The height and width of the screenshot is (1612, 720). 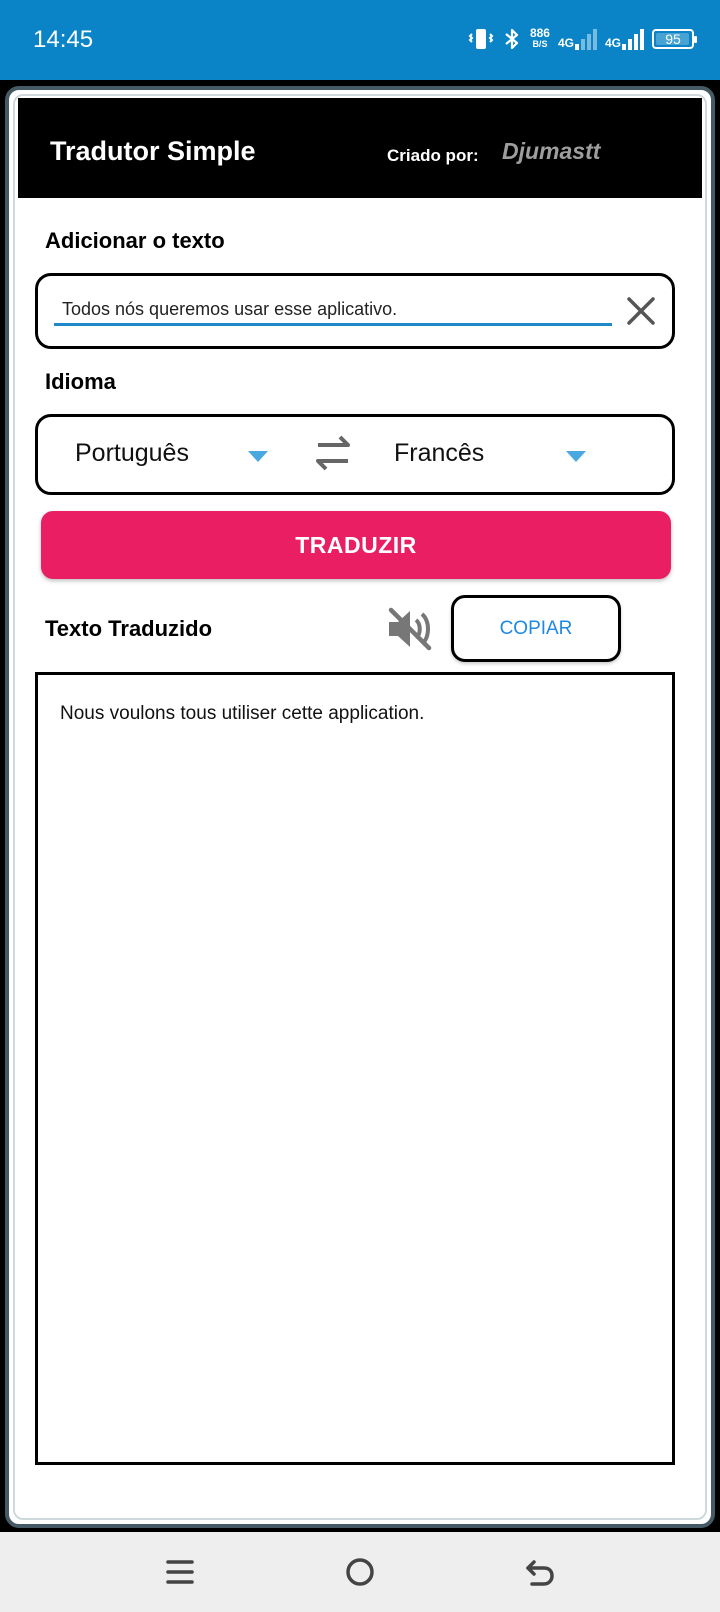 I want to click on speed-unit: B/S, so click(x=540, y=44).